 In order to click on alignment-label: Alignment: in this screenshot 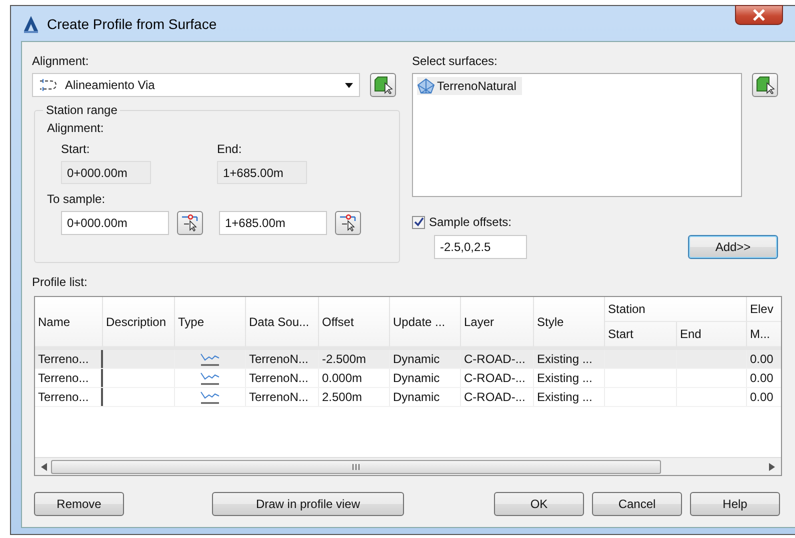, I will do `click(61, 61)`.